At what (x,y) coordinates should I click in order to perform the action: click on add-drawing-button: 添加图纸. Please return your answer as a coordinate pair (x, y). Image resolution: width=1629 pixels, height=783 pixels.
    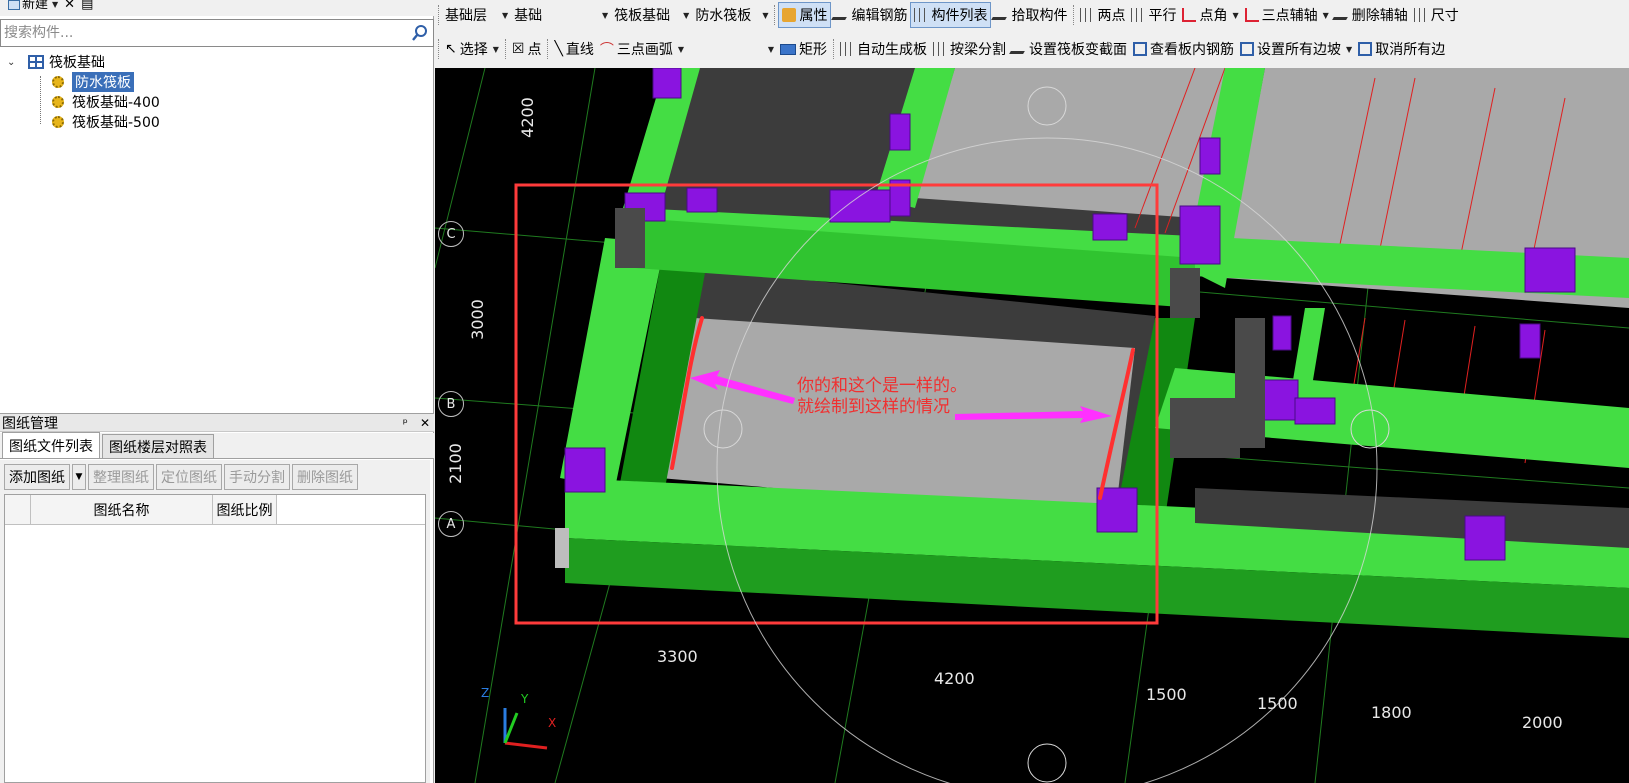
    Looking at the image, I should click on (37, 477).